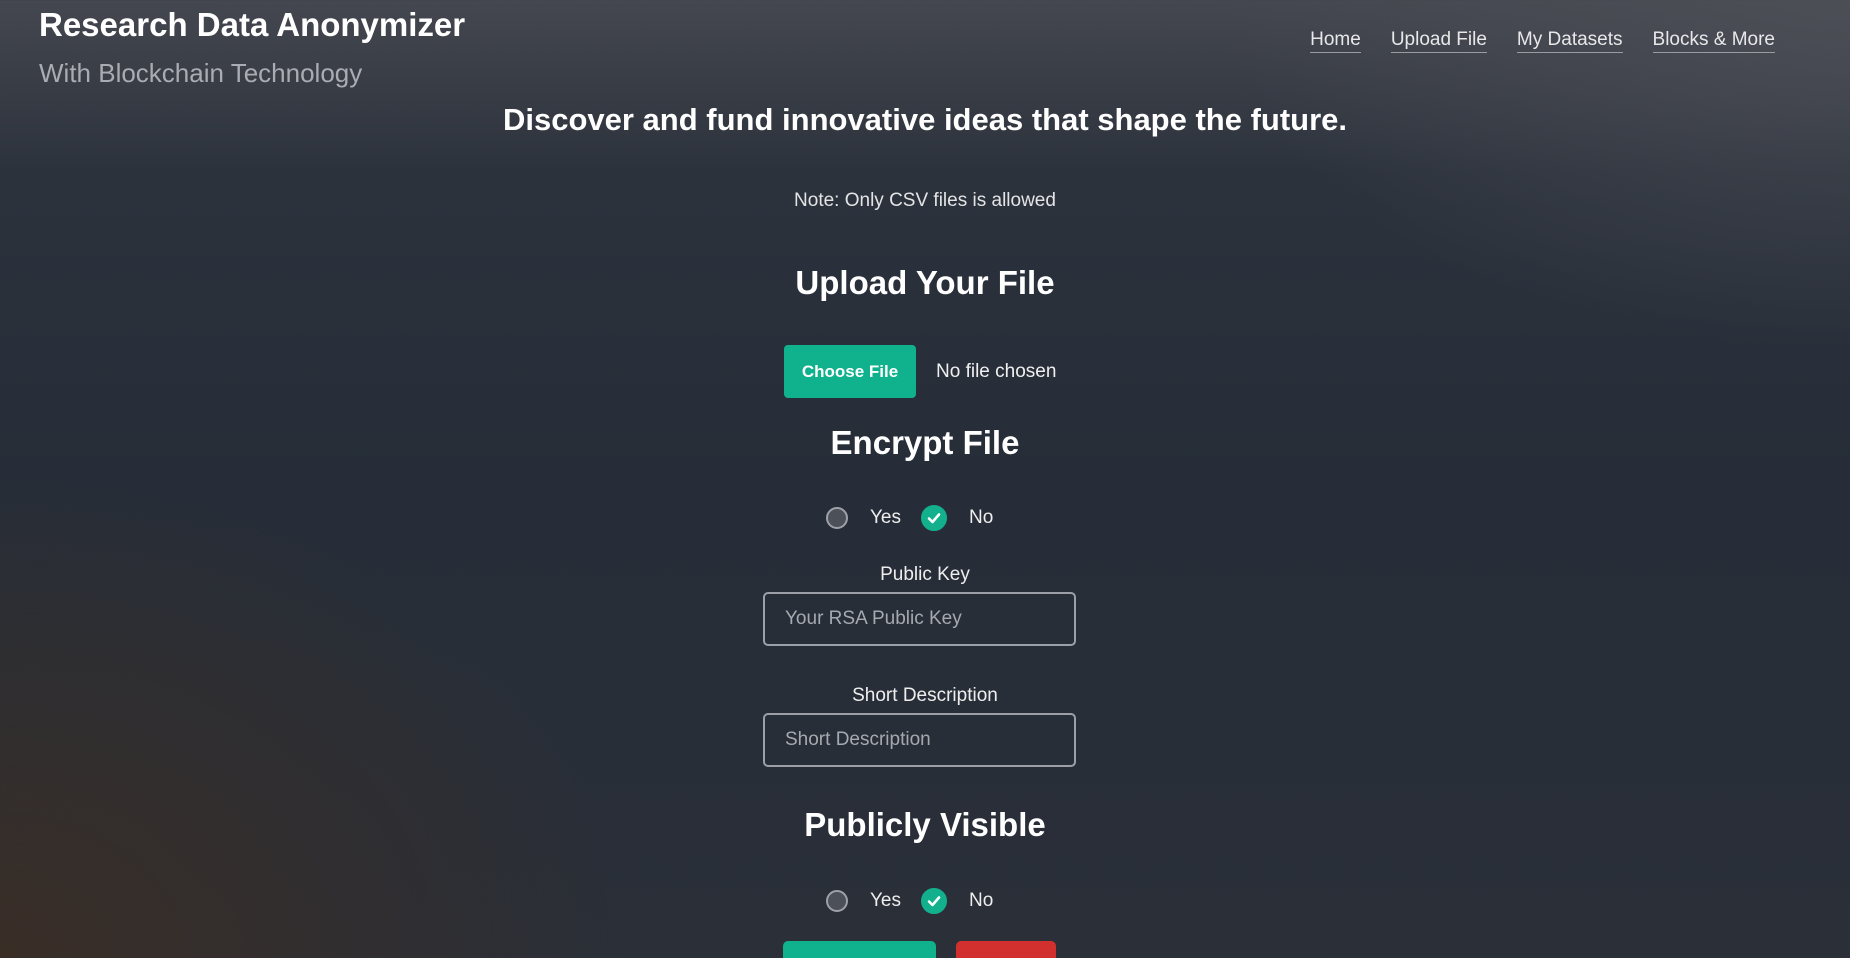 The image size is (1850, 958). What do you see at coordinates (981, 900) in the screenshot?
I see `visible-no-label: No` at bounding box center [981, 900].